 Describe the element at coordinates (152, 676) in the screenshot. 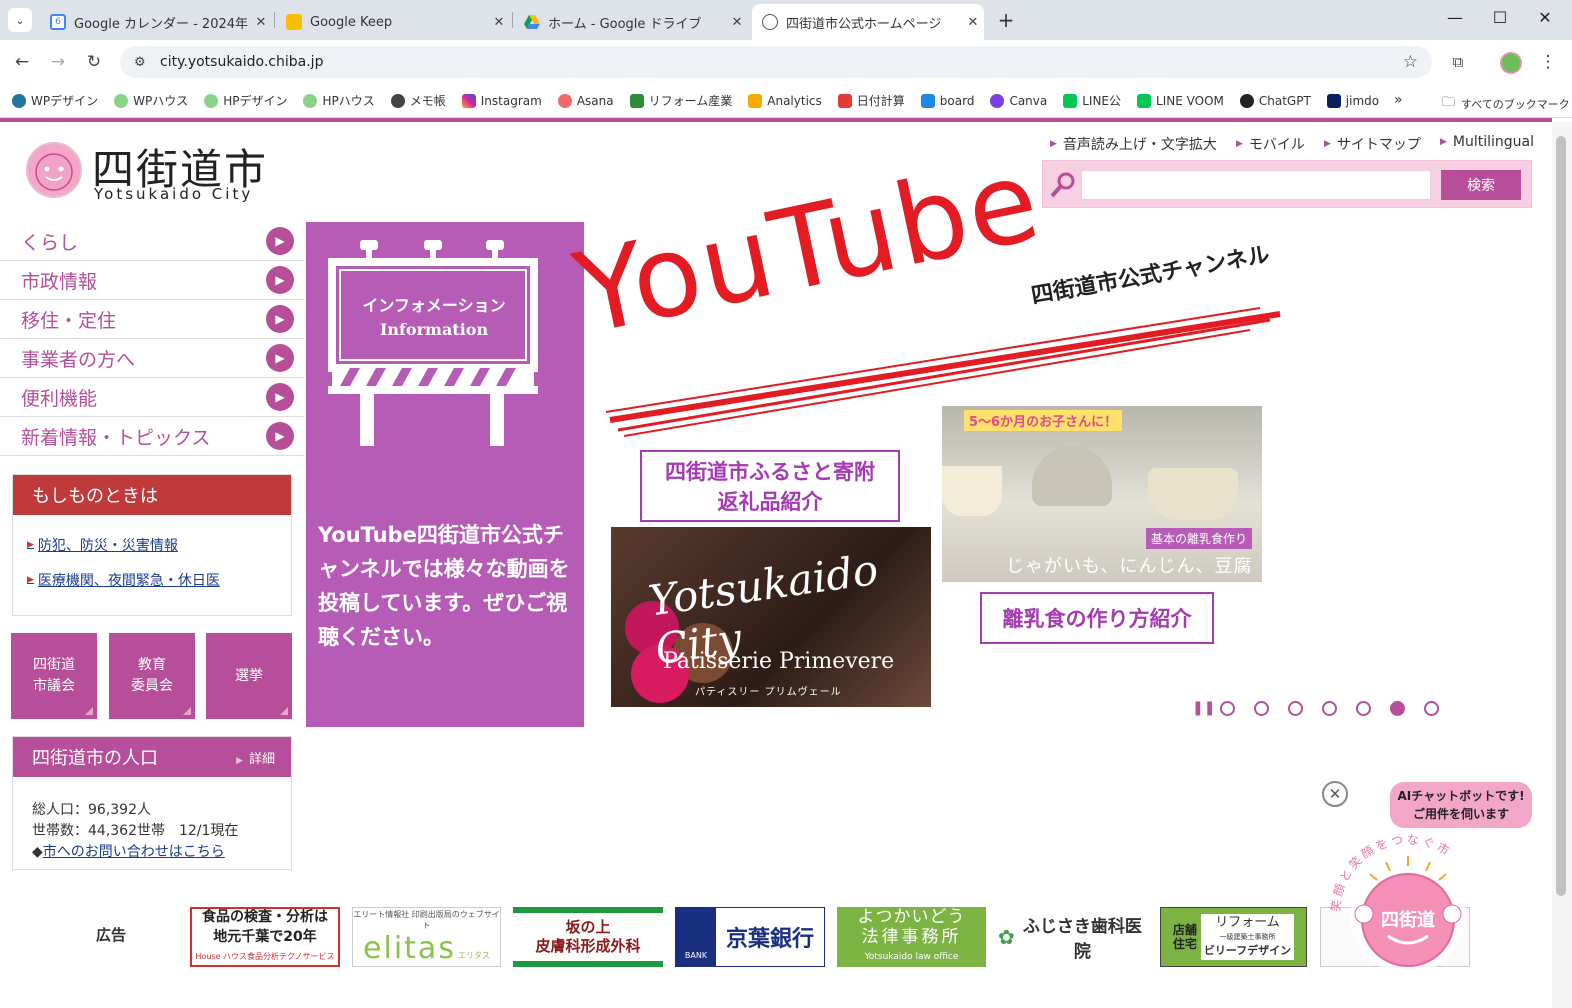

I see `education-board-button: 教育 委員会` at that location.